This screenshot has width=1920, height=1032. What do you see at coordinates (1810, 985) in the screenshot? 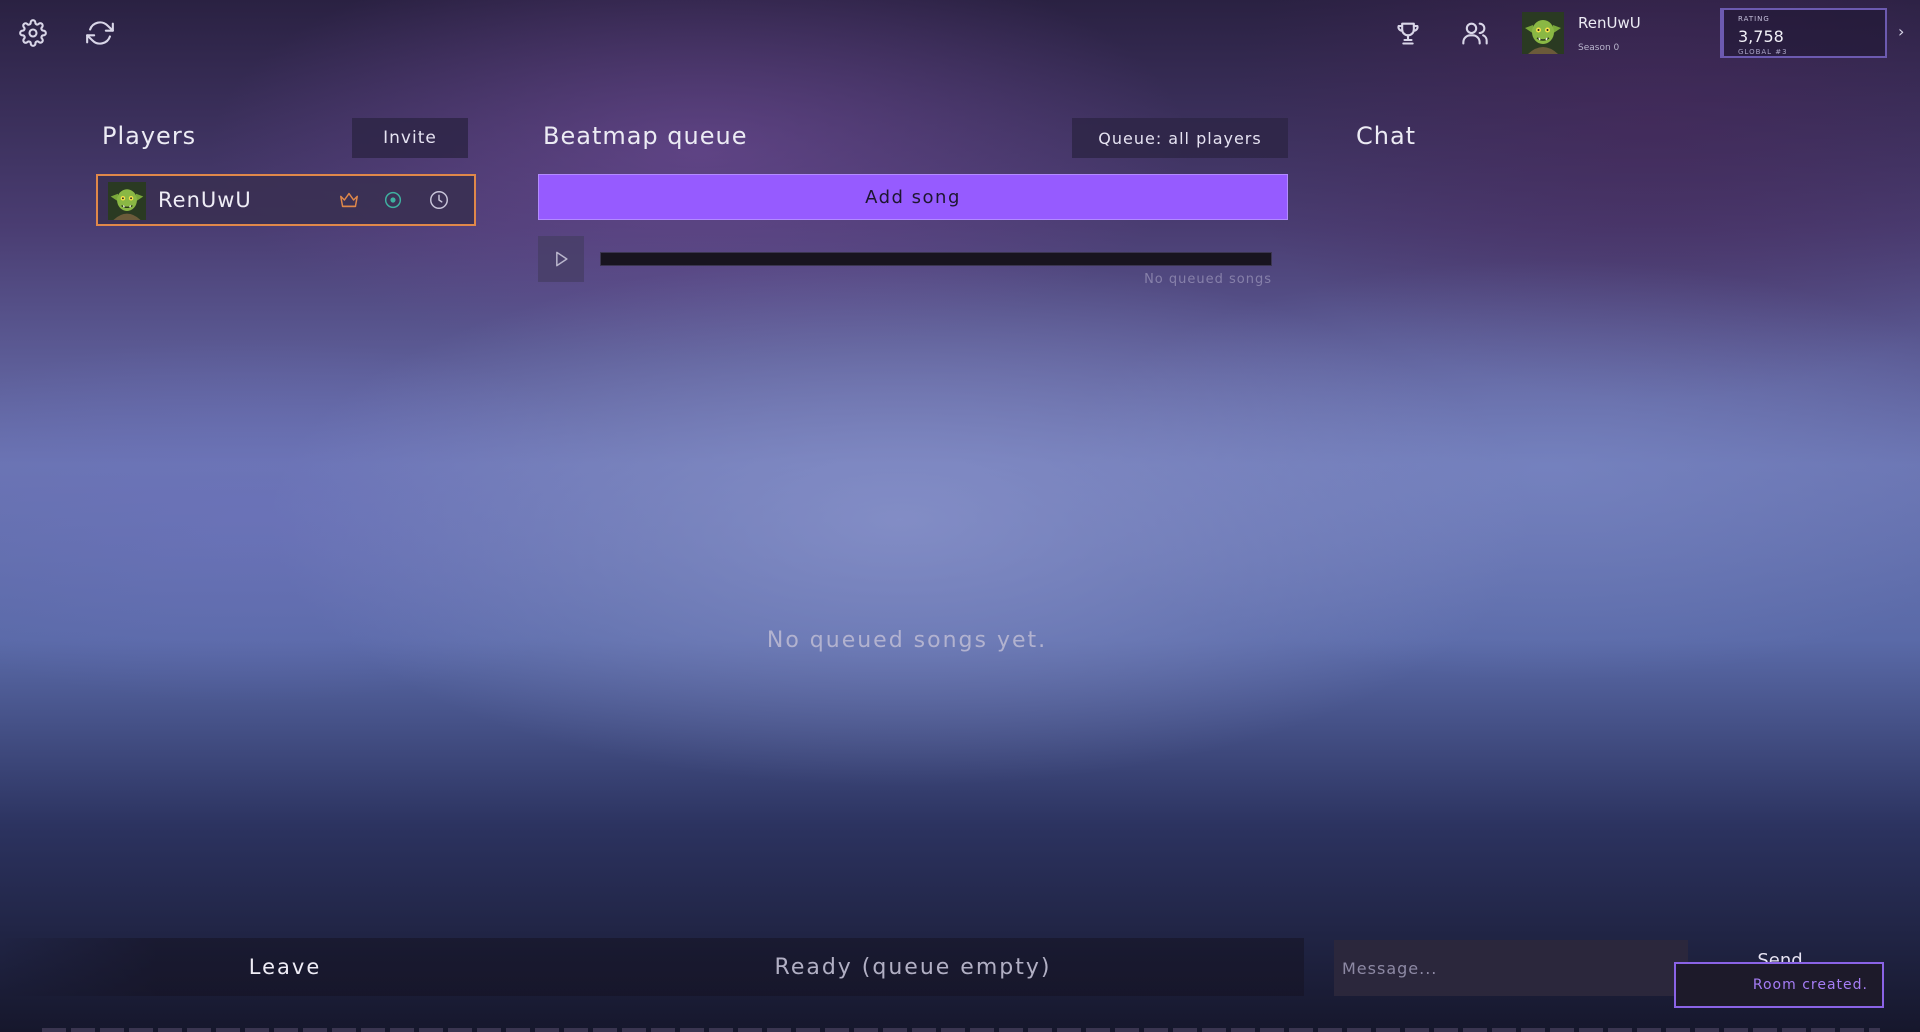
I see `toast-message: Room created.` at bounding box center [1810, 985].